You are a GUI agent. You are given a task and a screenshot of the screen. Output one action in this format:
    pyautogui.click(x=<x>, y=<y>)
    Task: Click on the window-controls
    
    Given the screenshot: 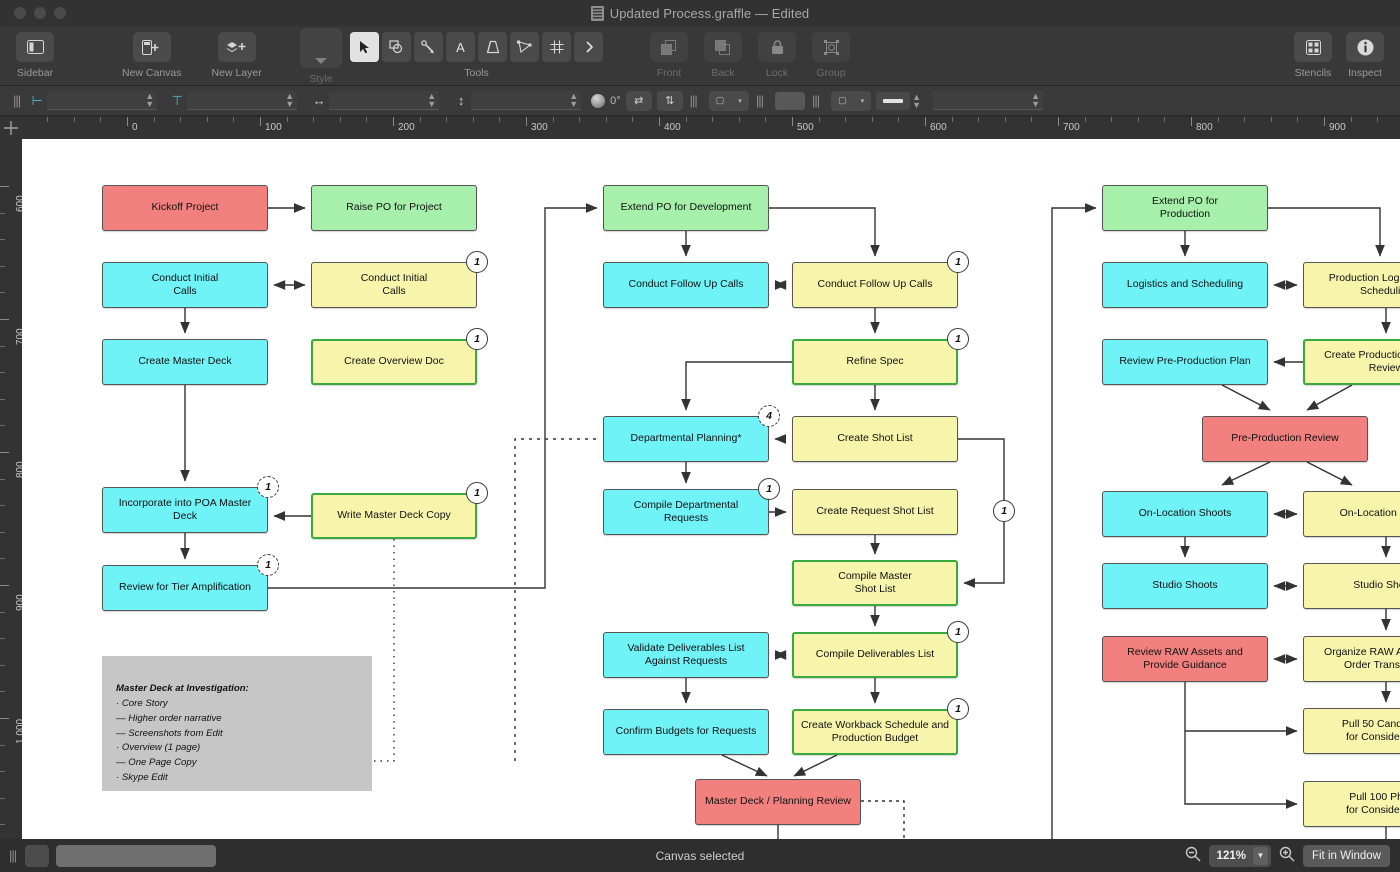 What is the action you would take?
    pyautogui.click(x=40, y=13)
    